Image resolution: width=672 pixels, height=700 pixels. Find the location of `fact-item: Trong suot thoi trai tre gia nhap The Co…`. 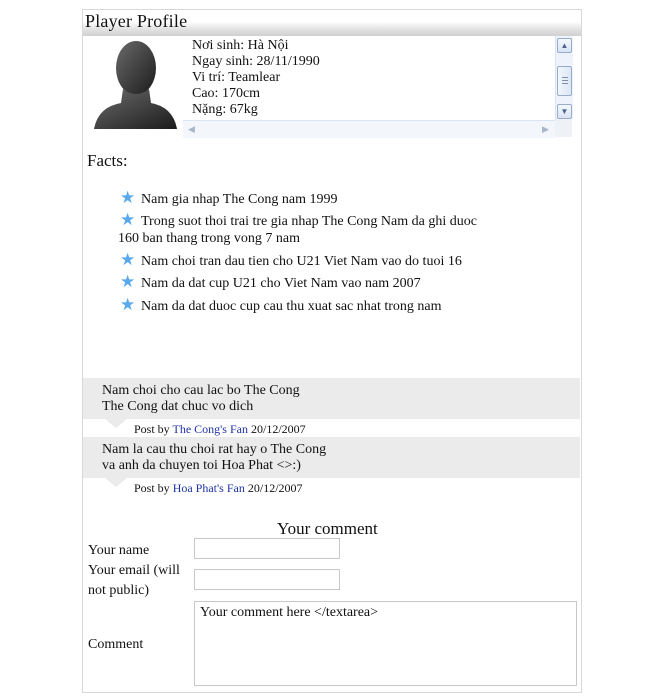

fact-item: Trong suot thoi trai tre gia nhap The Co… is located at coordinates (297, 230).